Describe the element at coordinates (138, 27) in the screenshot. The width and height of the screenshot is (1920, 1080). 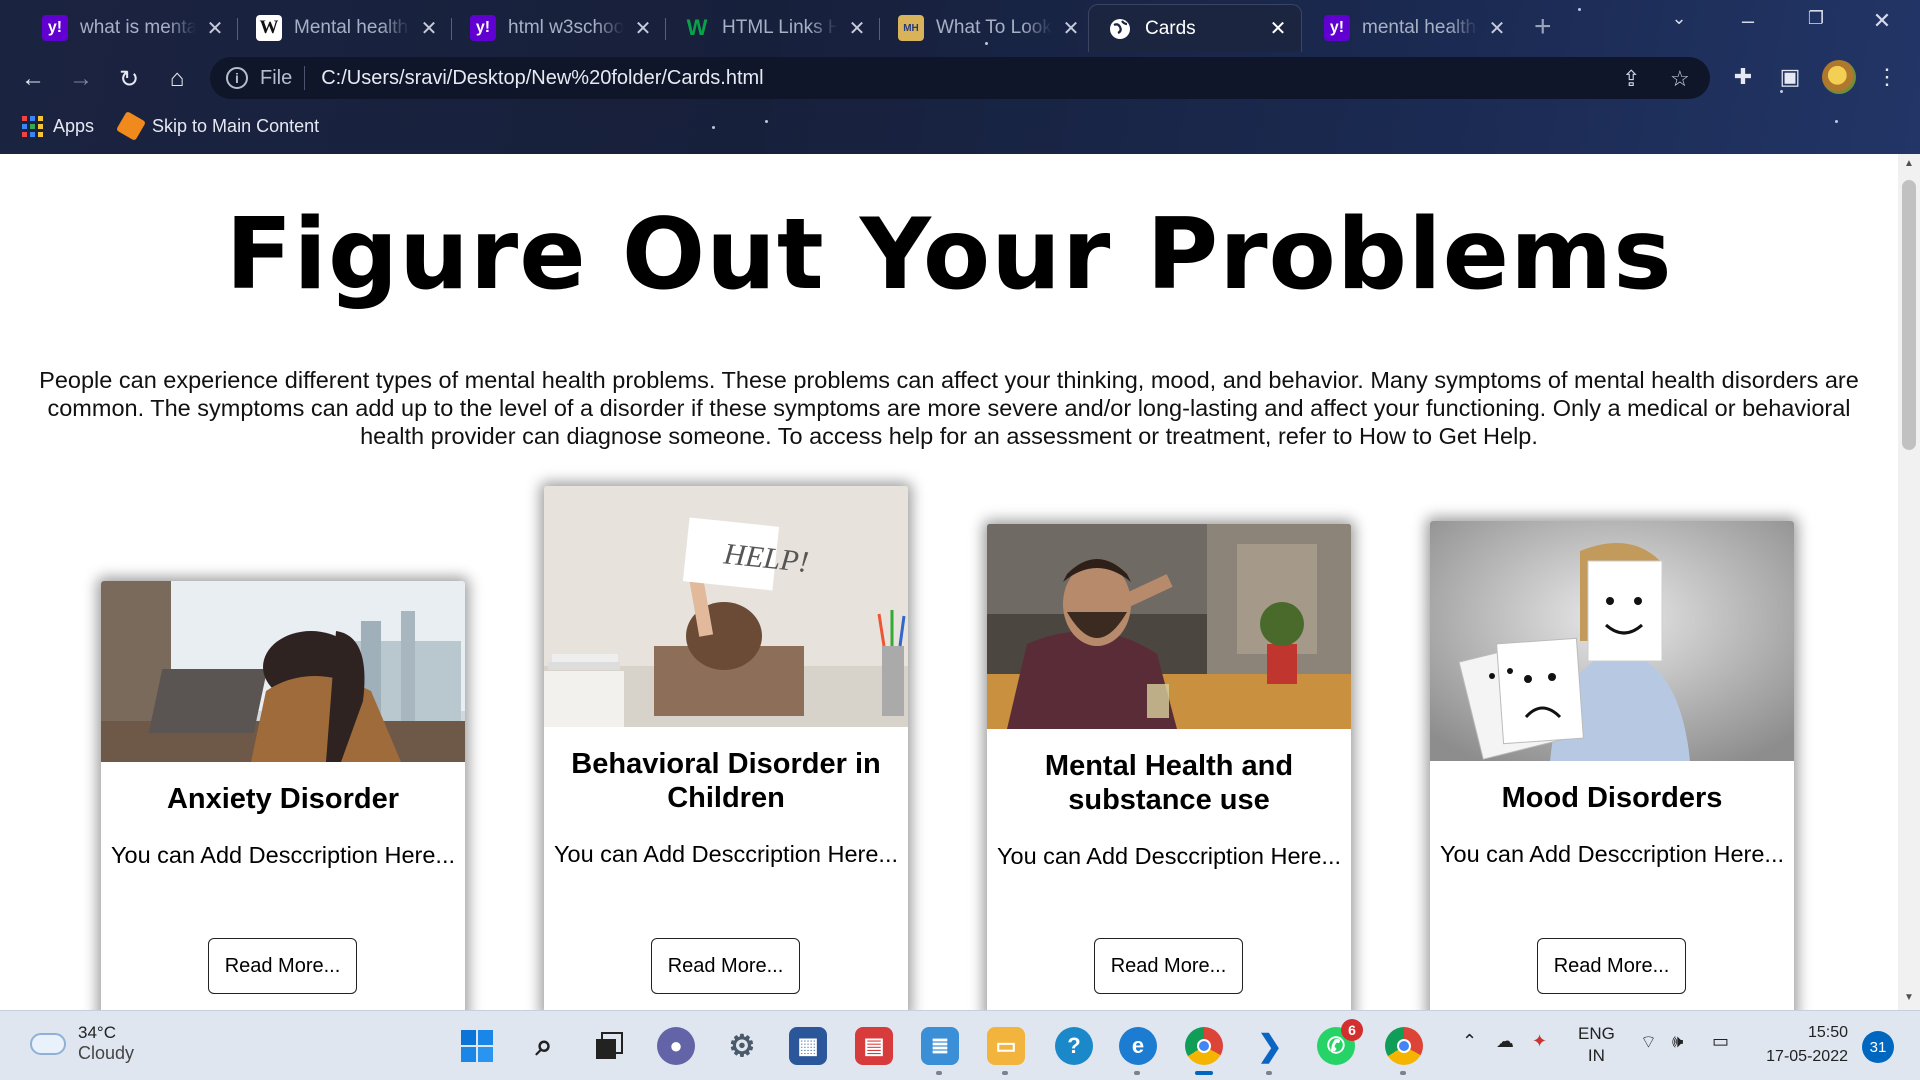
I see `tab-title: what is mental` at that location.